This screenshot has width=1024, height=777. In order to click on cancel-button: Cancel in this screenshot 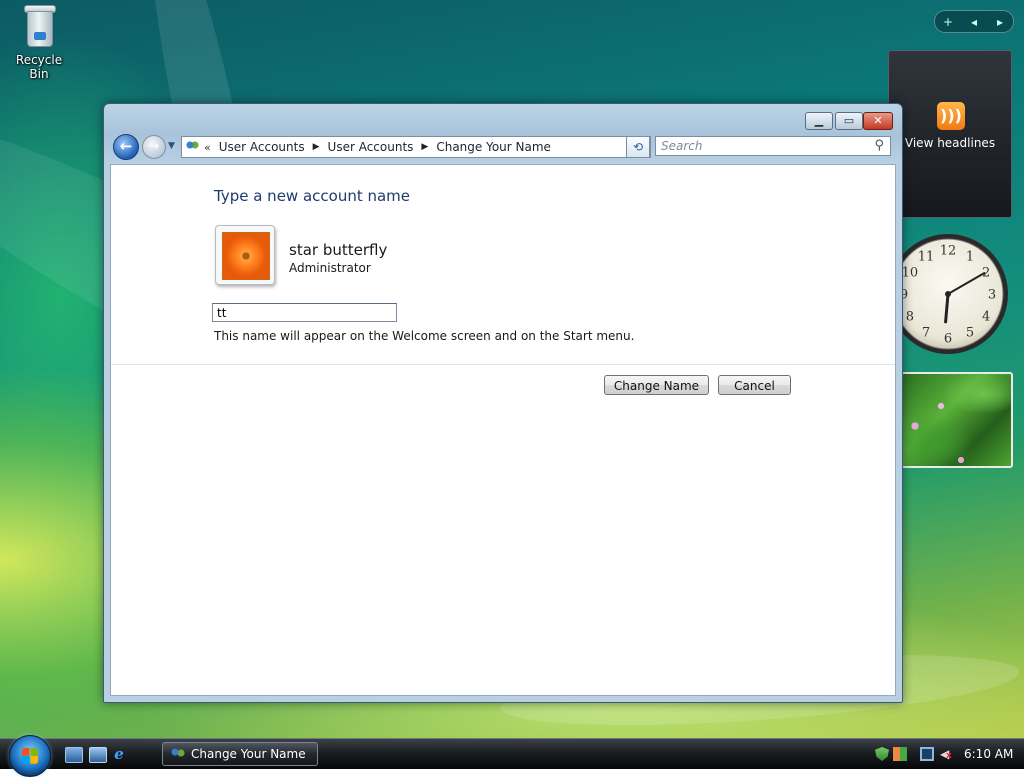, I will do `click(754, 385)`.